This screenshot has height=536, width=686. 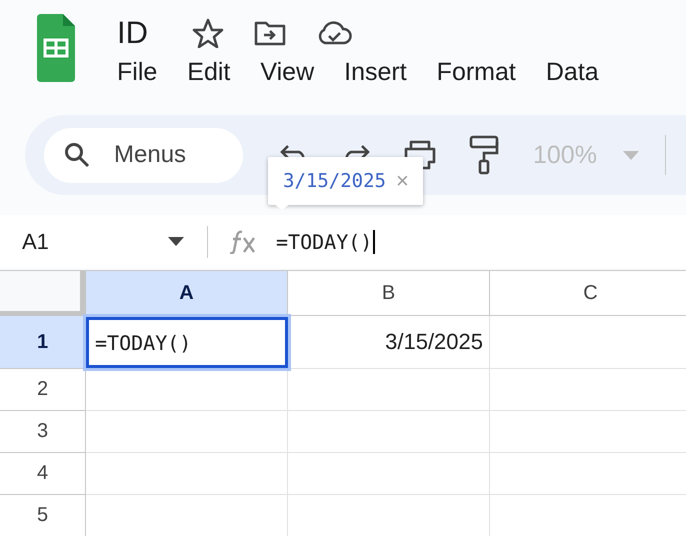 What do you see at coordinates (43, 390) in the screenshot?
I see `row-header: 2` at bounding box center [43, 390].